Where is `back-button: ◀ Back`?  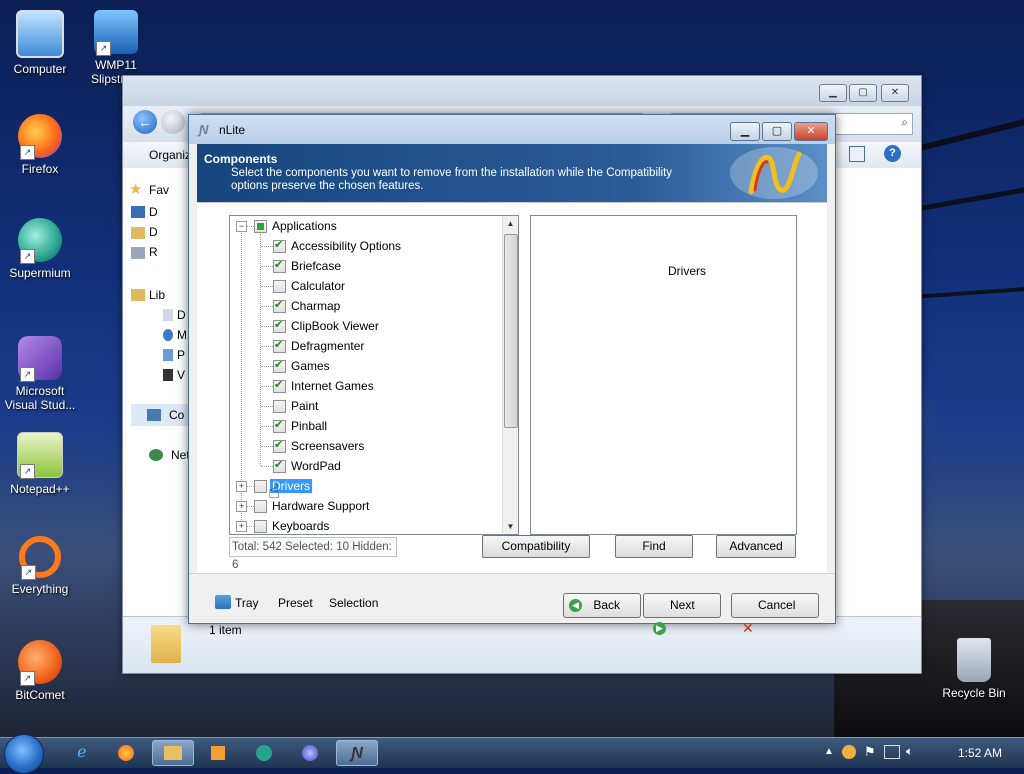 back-button: ◀ Back is located at coordinates (602, 605).